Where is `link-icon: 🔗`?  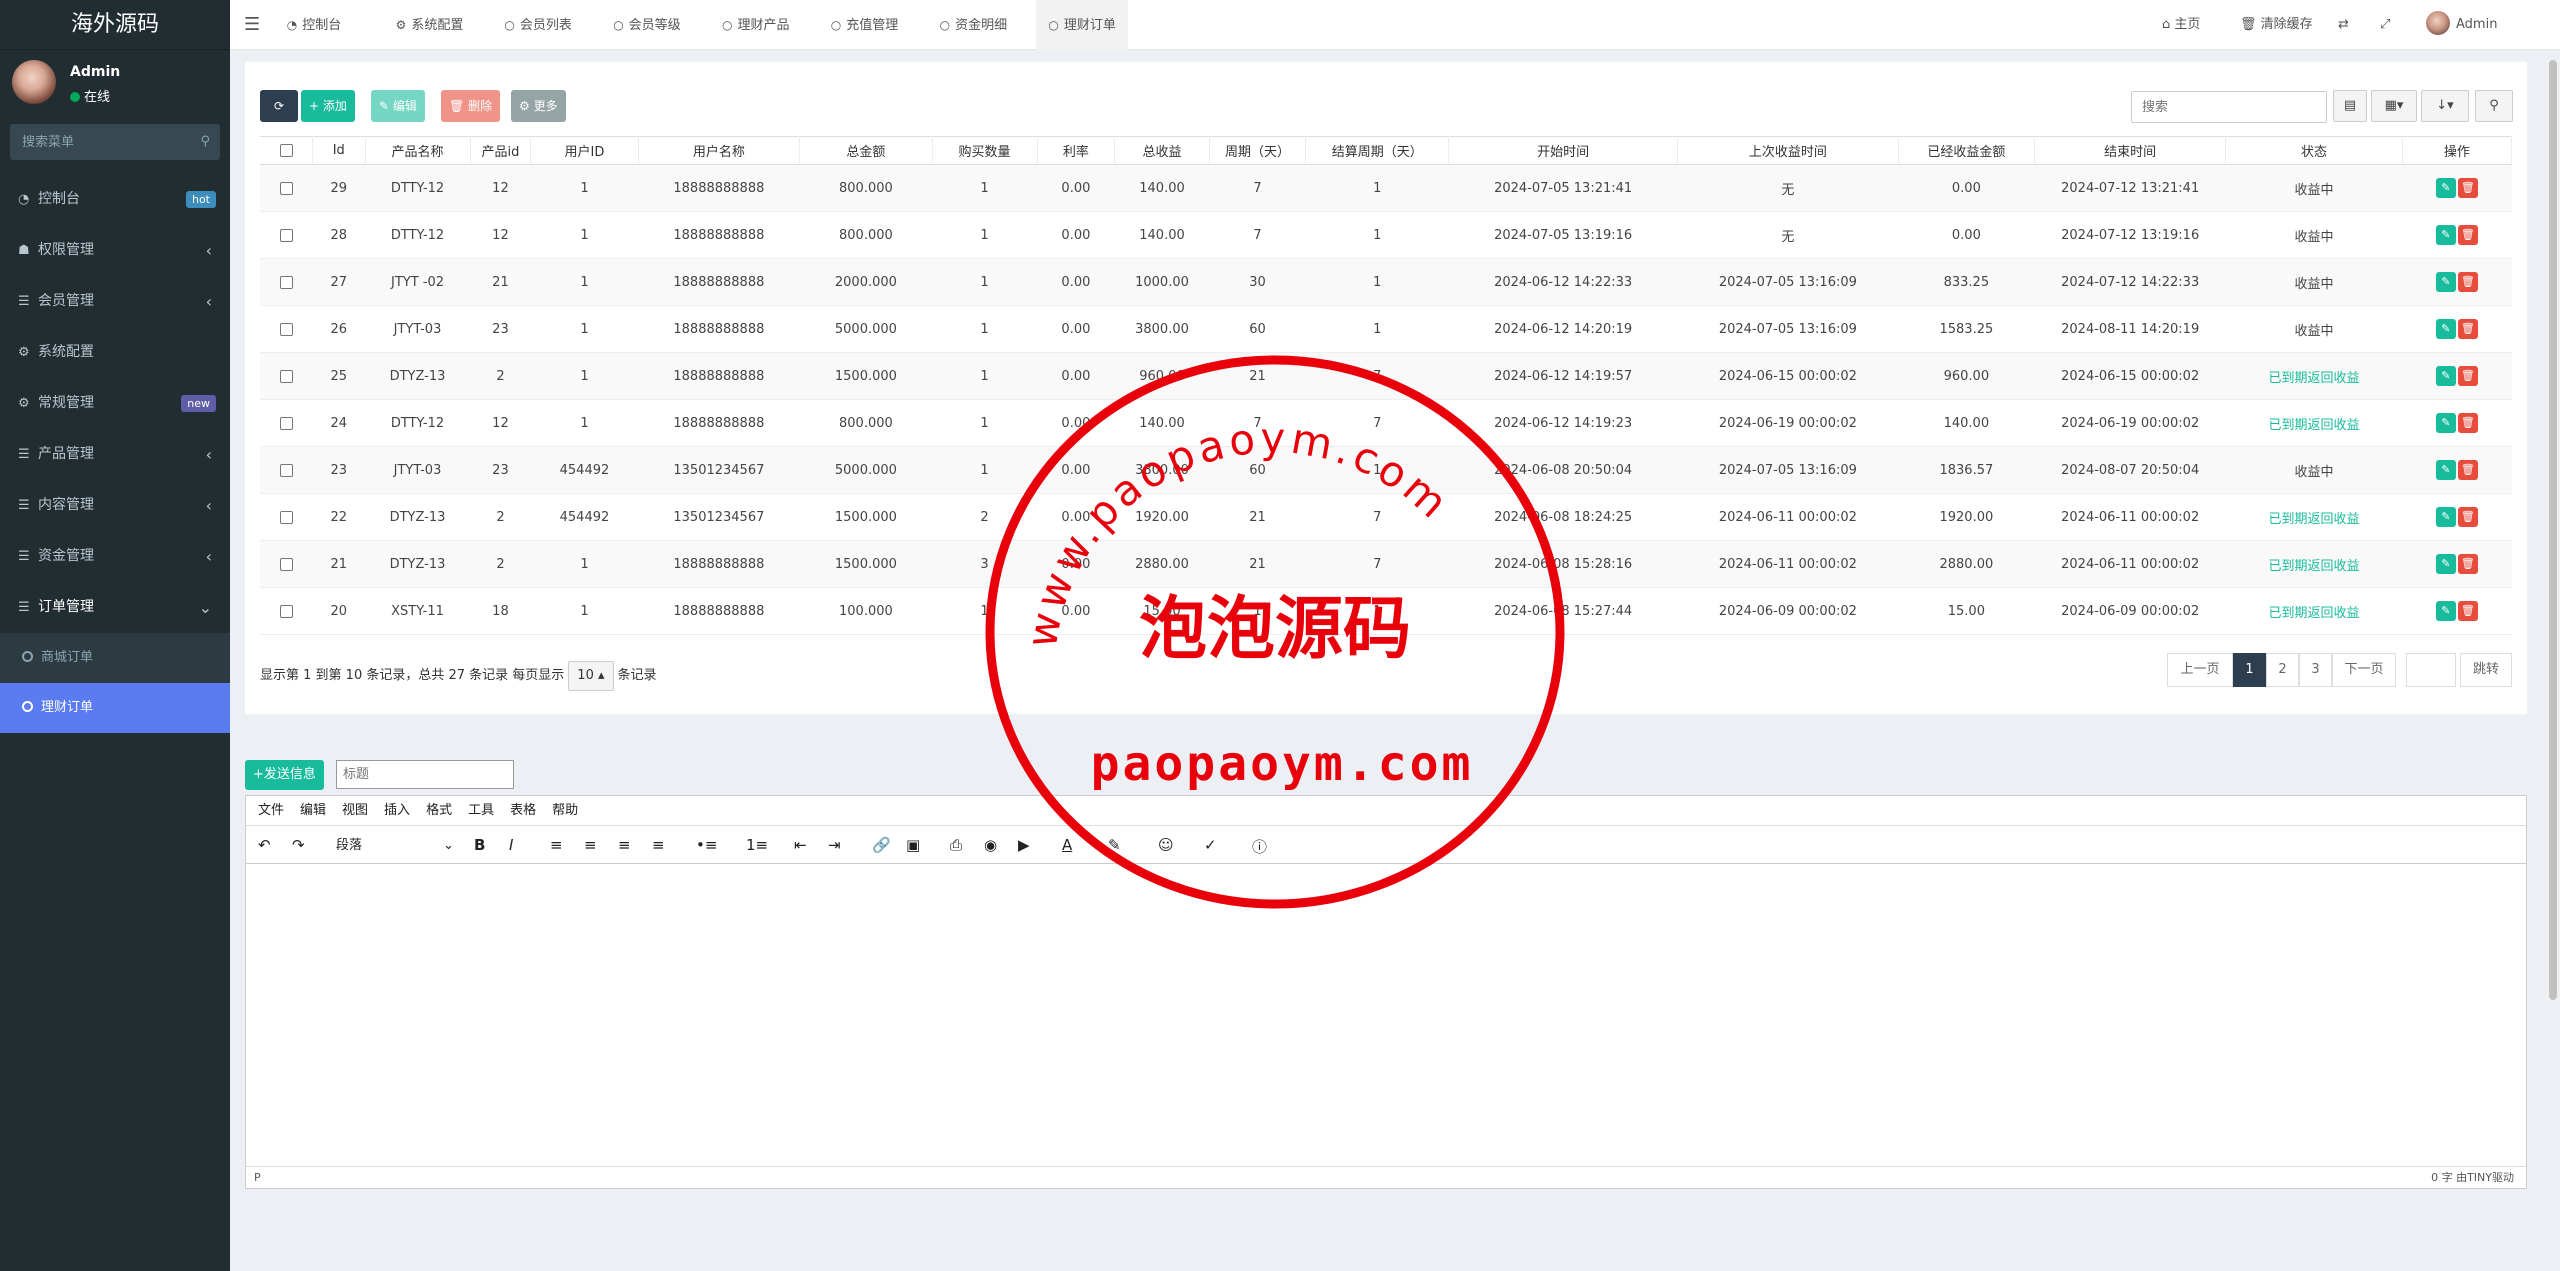 link-icon: 🔗 is located at coordinates (881, 845).